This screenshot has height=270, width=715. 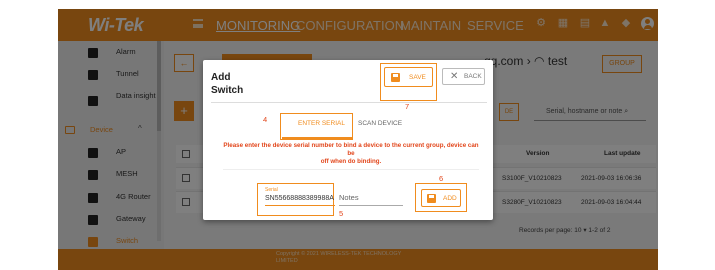 What do you see at coordinates (473, 76) in the screenshot?
I see `back-label: BACK` at bounding box center [473, 76].